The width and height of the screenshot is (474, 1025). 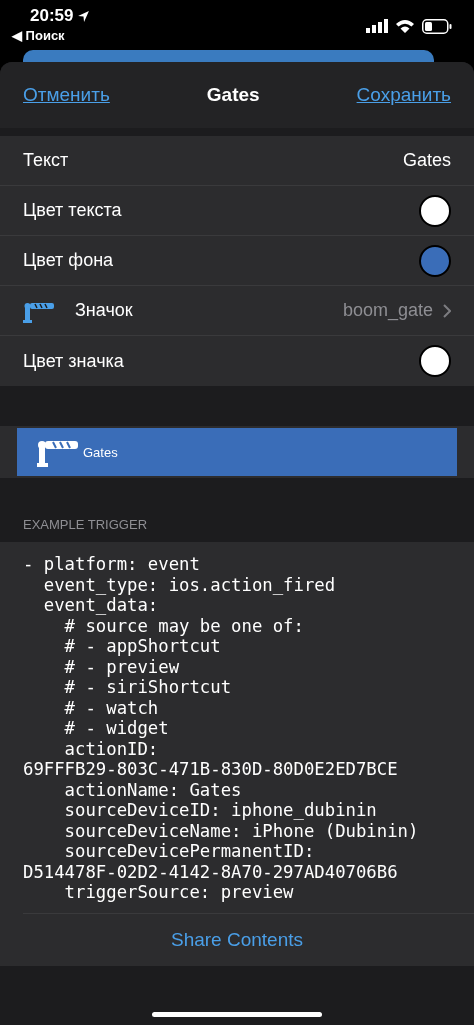 What do you see at coordinates (68, 260) in the screenshot?
I see `row-label: Цвет фона` at bounding box center [68, 260].